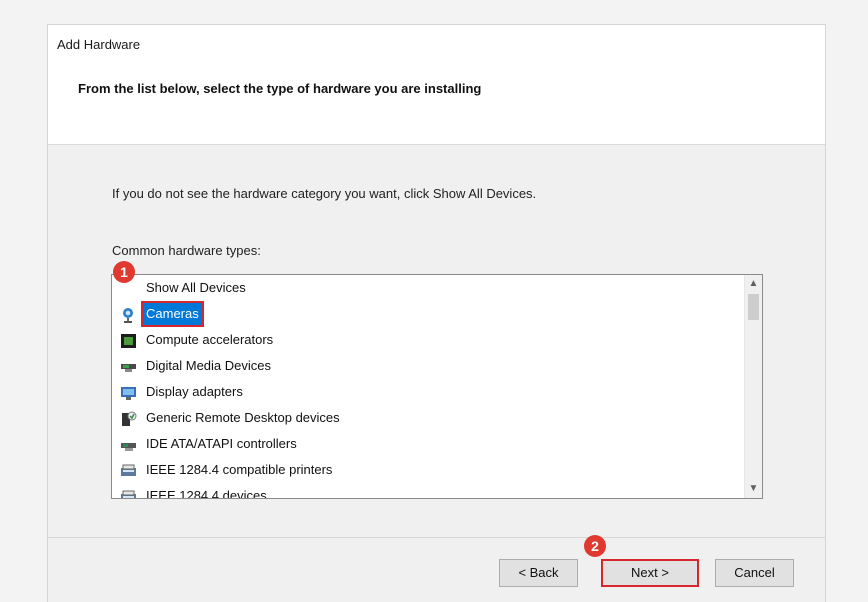 This screenshot has height=602, width=868. What do you see at coordinates (128, 314) in the screenshot?
I see `camera-icon` at bounding box center [128, 314].